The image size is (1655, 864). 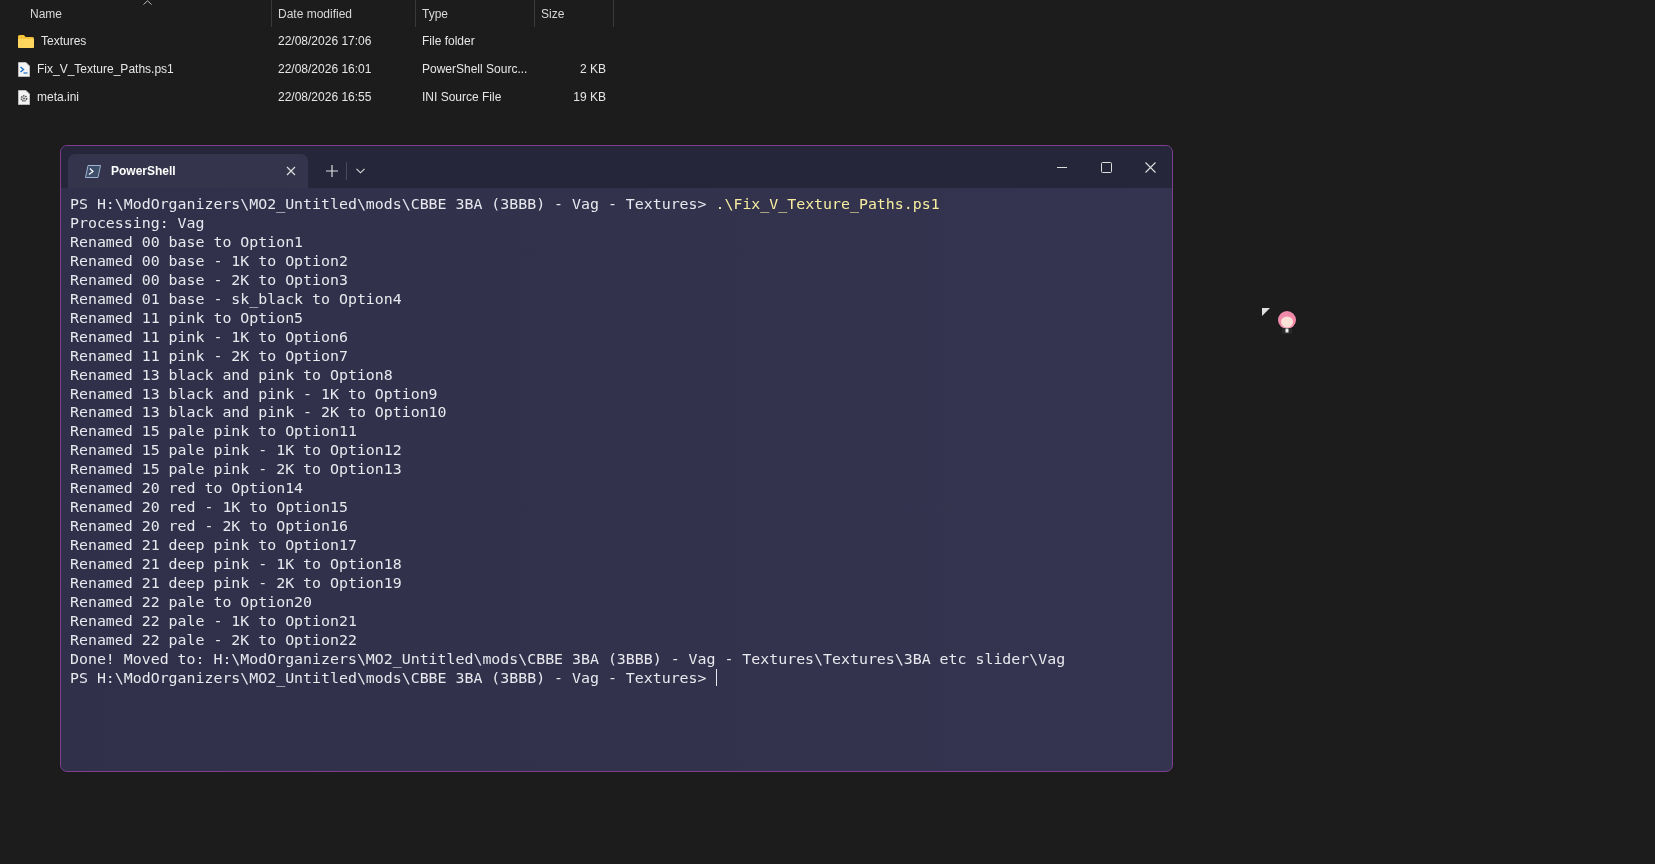 I want to click on type-cell-text: File folder, so click(x=448, y=41).